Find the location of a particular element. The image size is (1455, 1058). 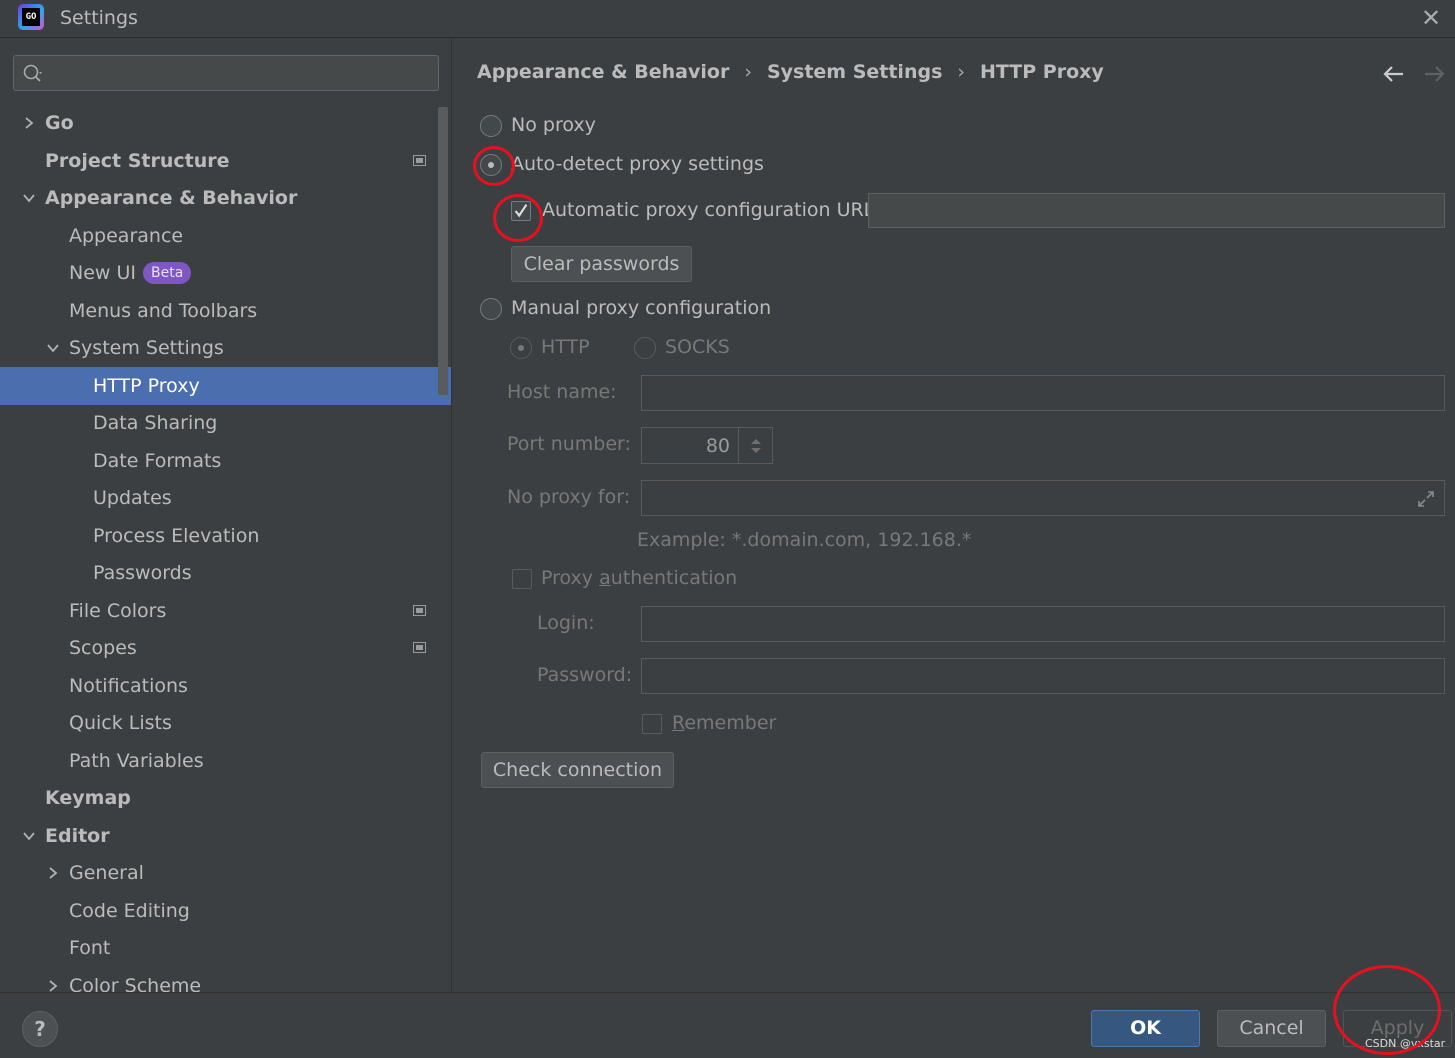

sidebar-item-label: Font is located at coordinates (90, 948).